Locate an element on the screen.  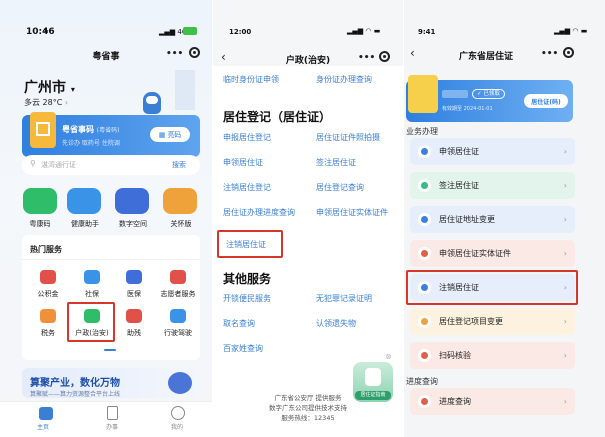
city-skyline-icon is located at coordinates (185, 90).